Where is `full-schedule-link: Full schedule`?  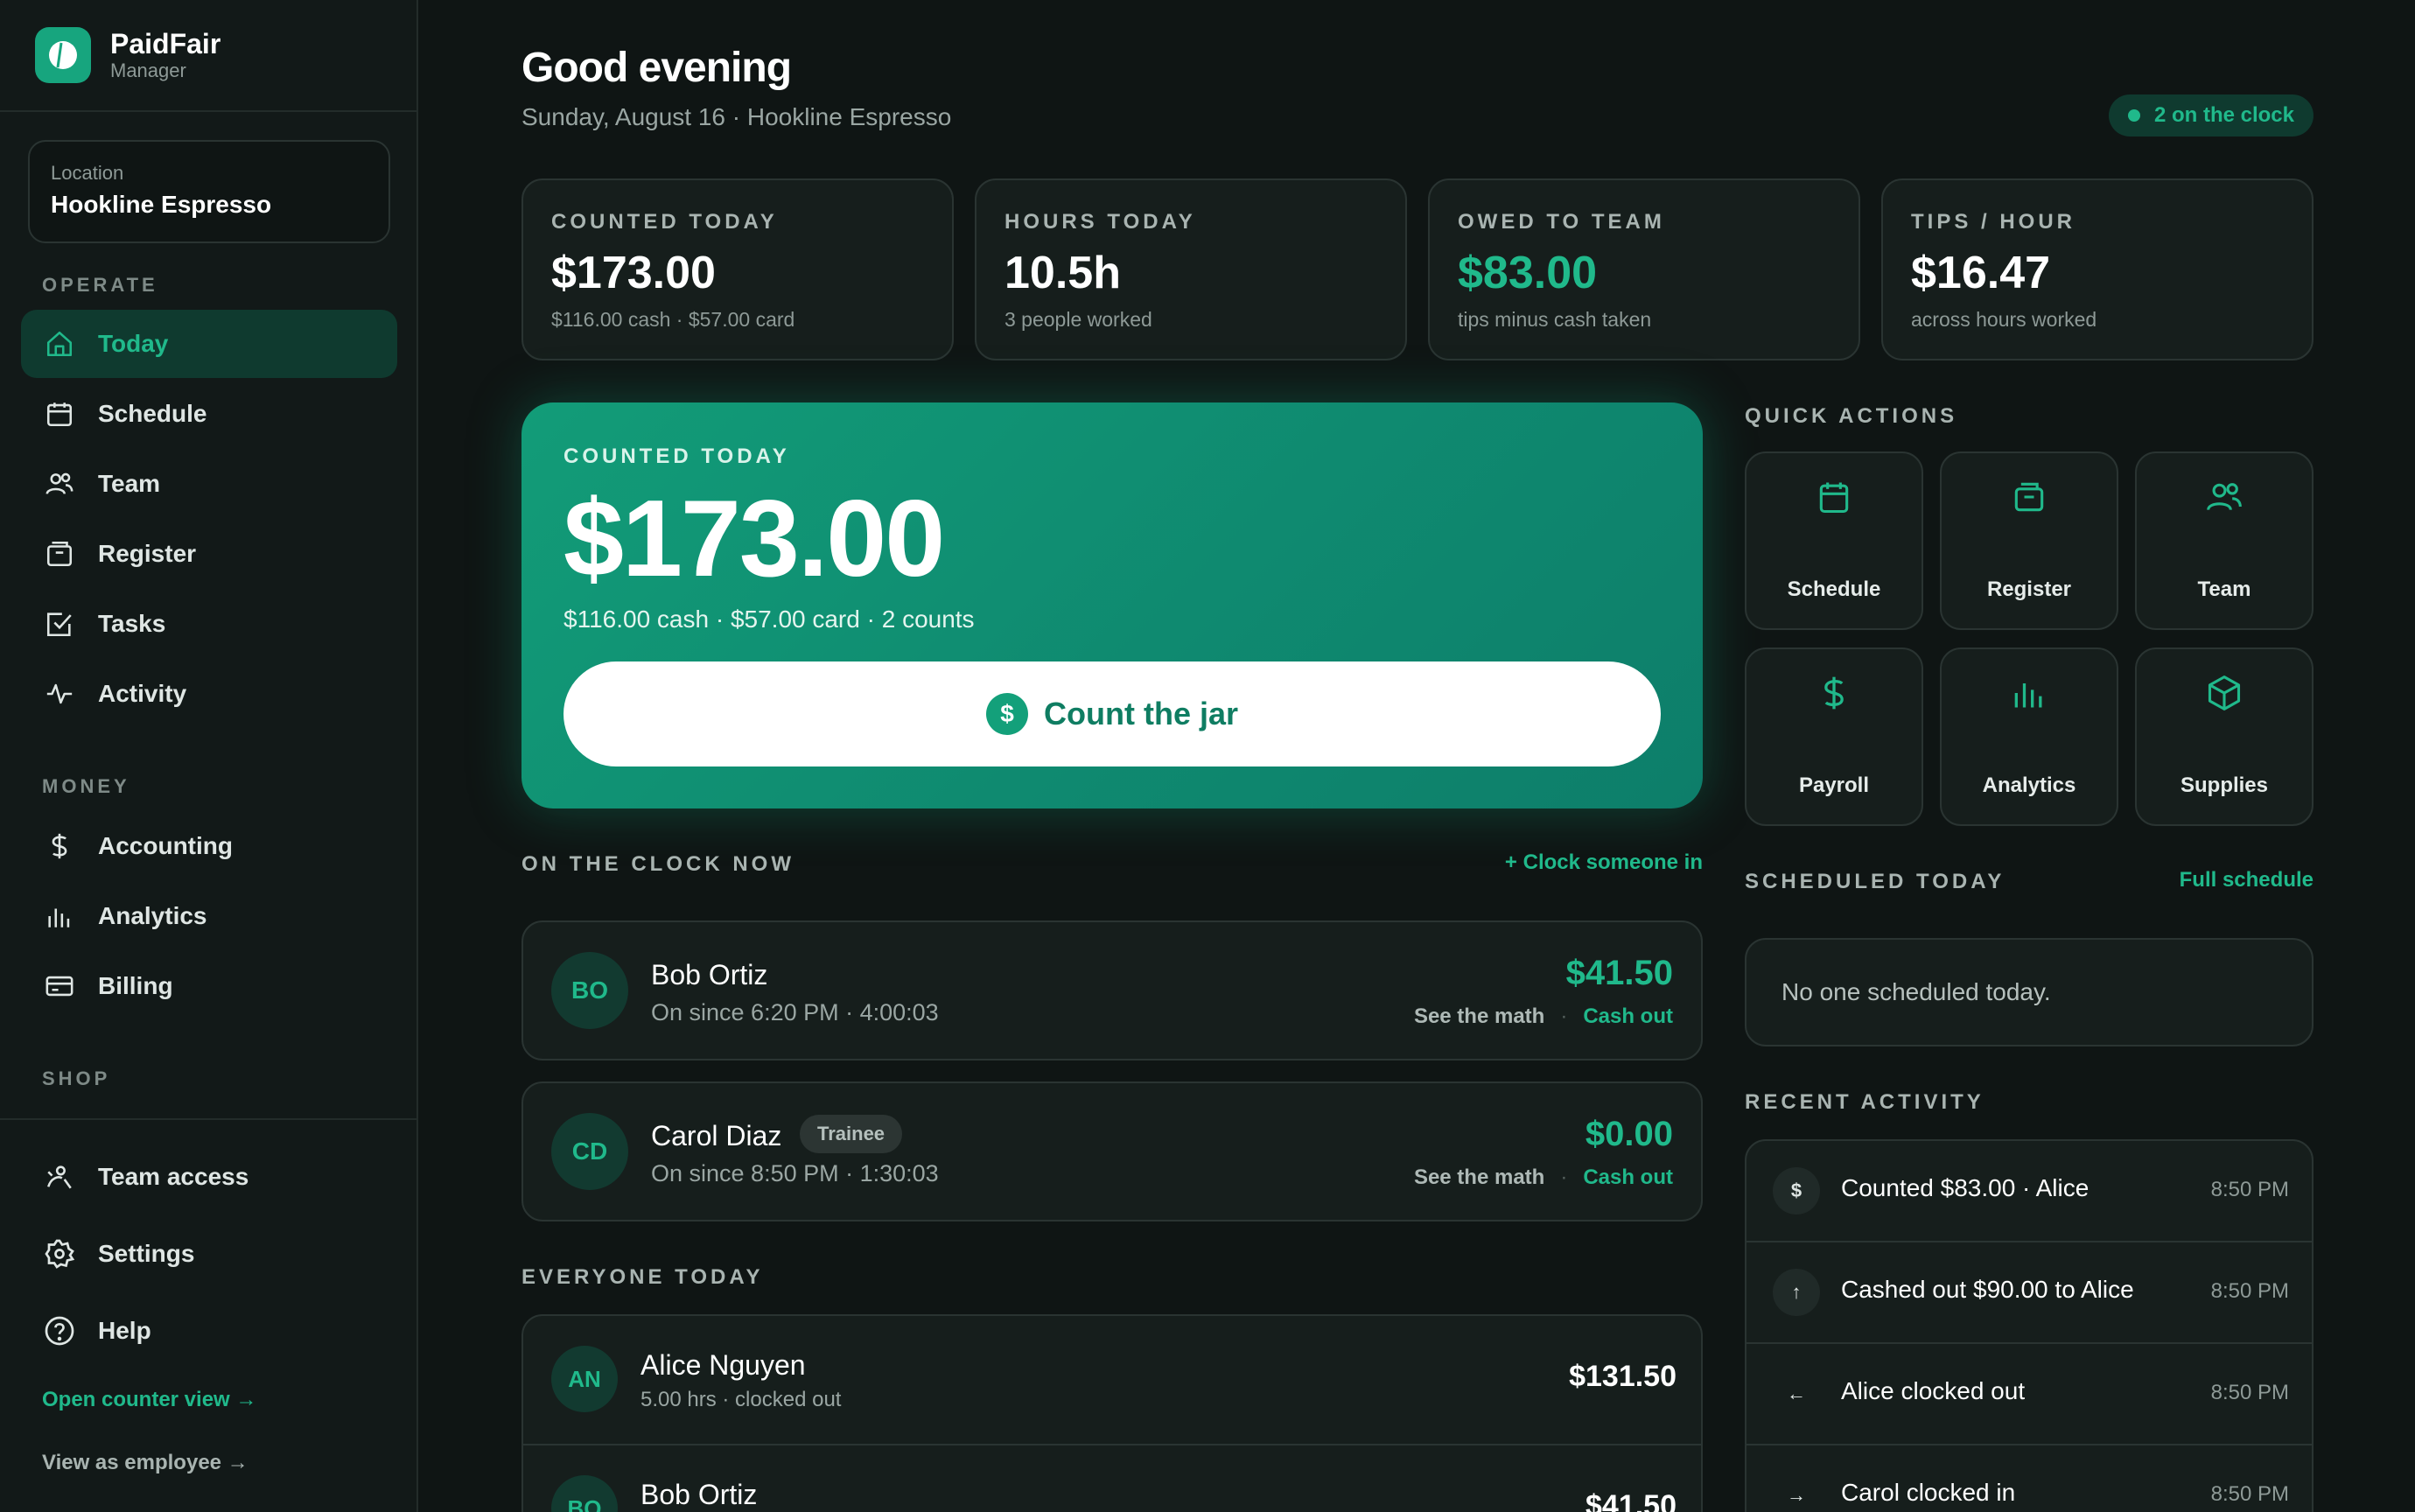
full-schedule-link: Full schedule is located at coordinates (2247, 880).